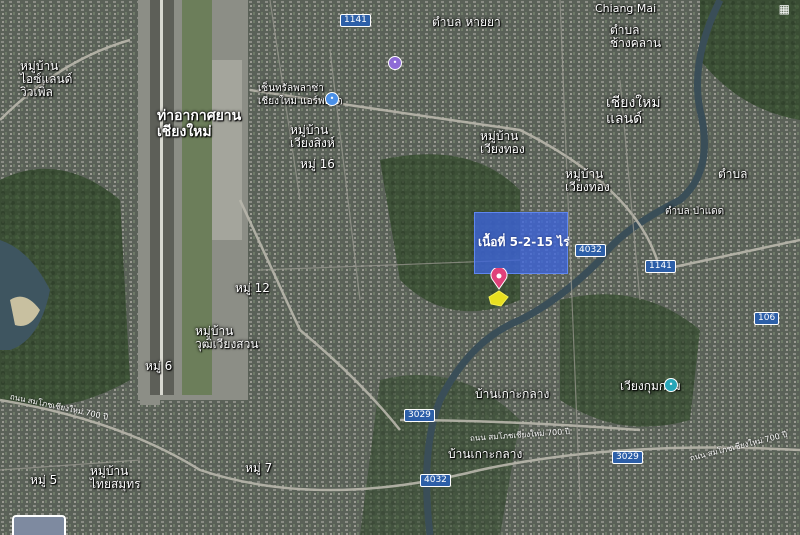 This screenshot has width=800, height=535. What do you see at coordinates (44, 480) in the screenshot?
I see `moo5-label: หมู่ 5` at bounding box center [44, 480].